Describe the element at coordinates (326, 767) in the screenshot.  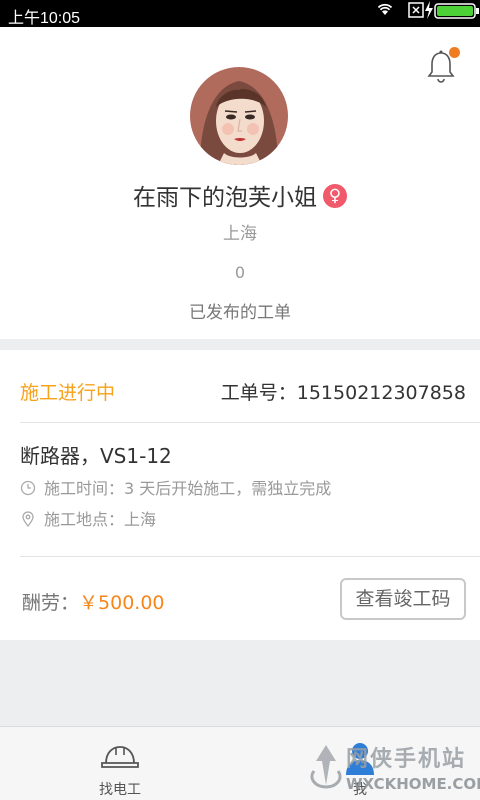
I see `watermark-logo` at that location.